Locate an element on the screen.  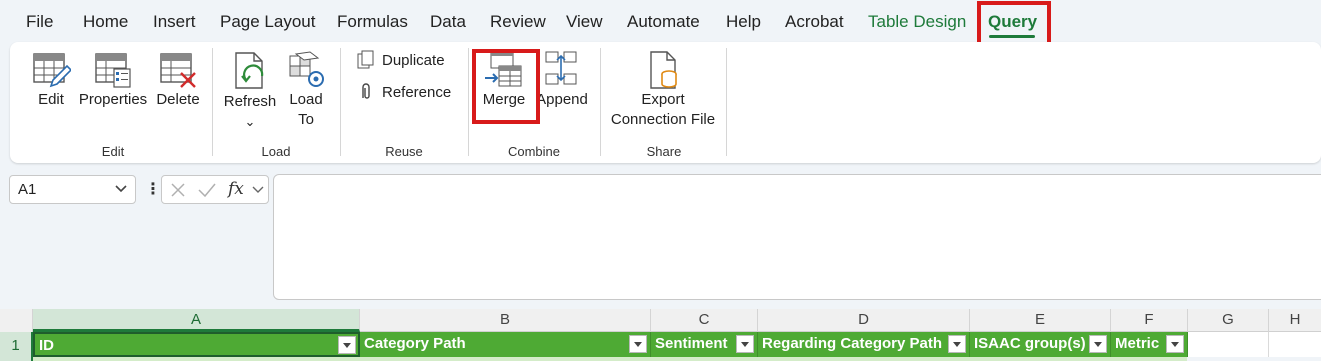
table-header-cell-category-path: Category Path is located at coordinates (505, 344).